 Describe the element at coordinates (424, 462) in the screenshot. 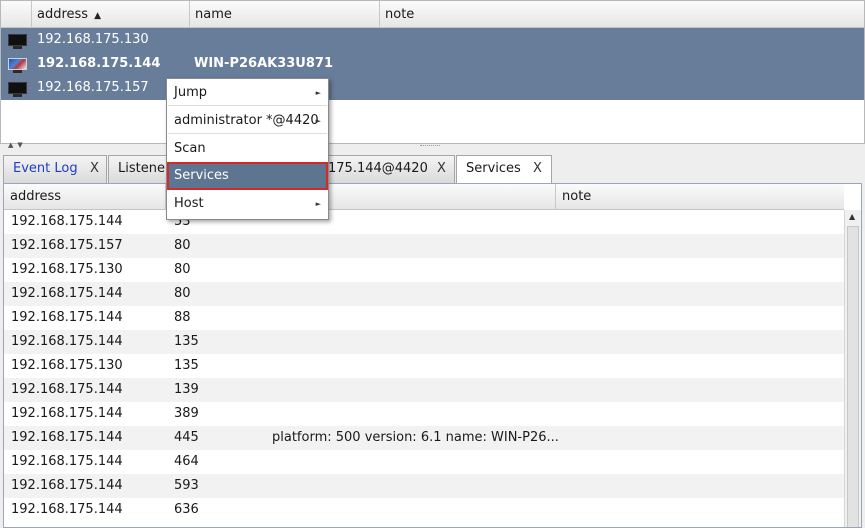

I see `table-row: 192.168.175.144 464` at that location.